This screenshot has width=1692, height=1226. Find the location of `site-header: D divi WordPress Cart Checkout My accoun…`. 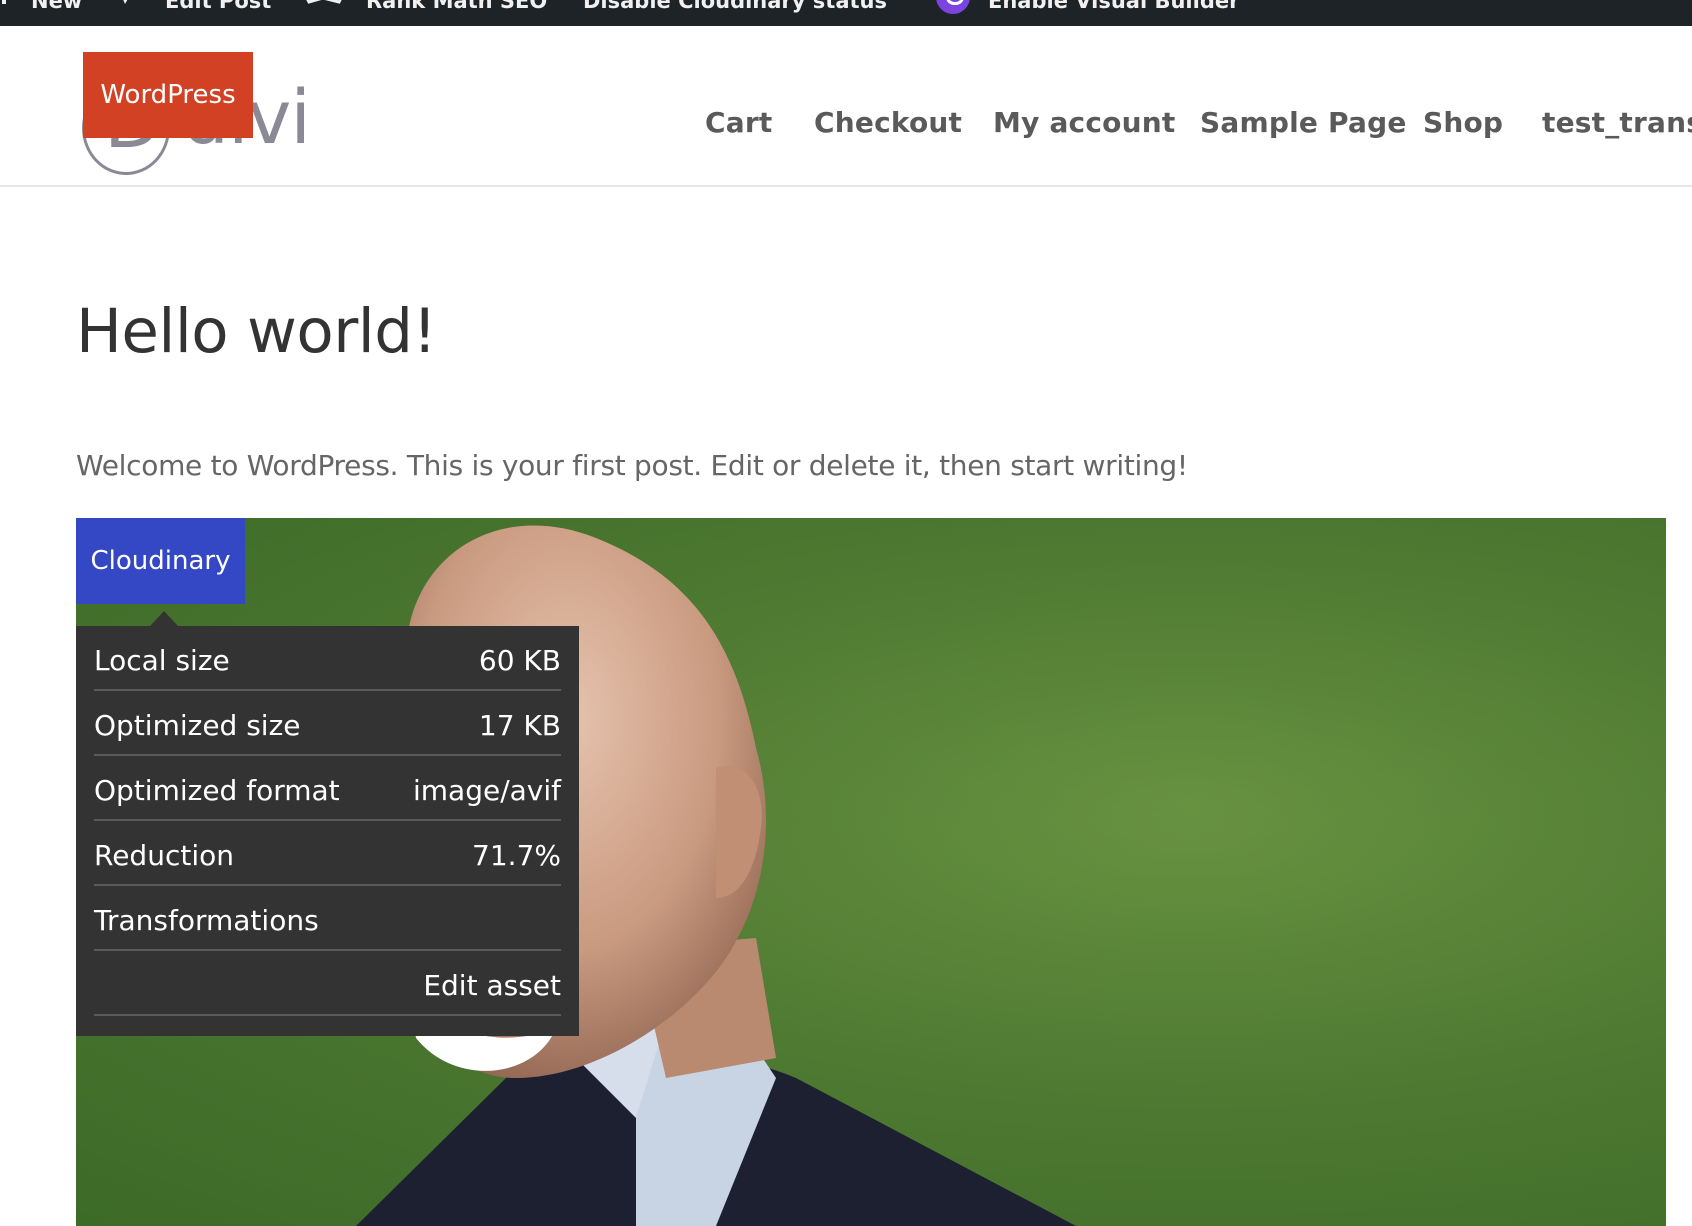

site-header: D divi WordPress Cart Checkout My accoun… is located at coordinates (846, 106).